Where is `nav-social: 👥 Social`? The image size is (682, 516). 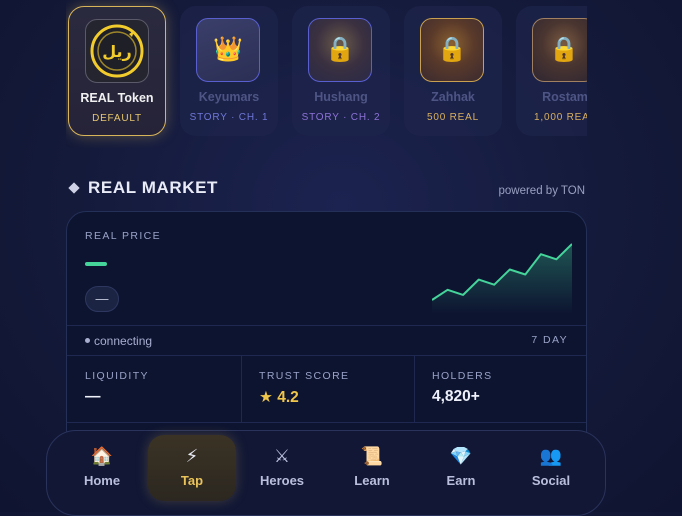 nav-social: 👥 Social is located at coordinates (551, 468).